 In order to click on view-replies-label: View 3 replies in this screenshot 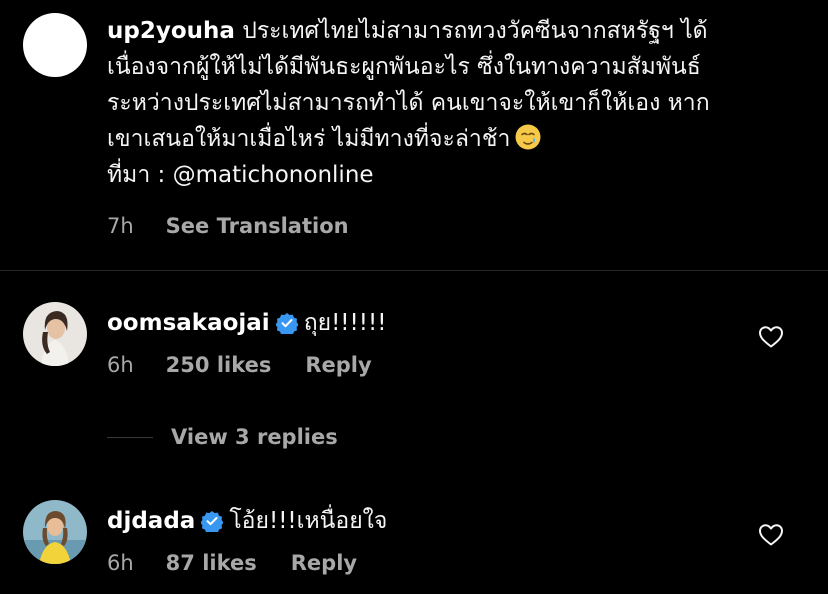, I will do `click(254, 437)`.